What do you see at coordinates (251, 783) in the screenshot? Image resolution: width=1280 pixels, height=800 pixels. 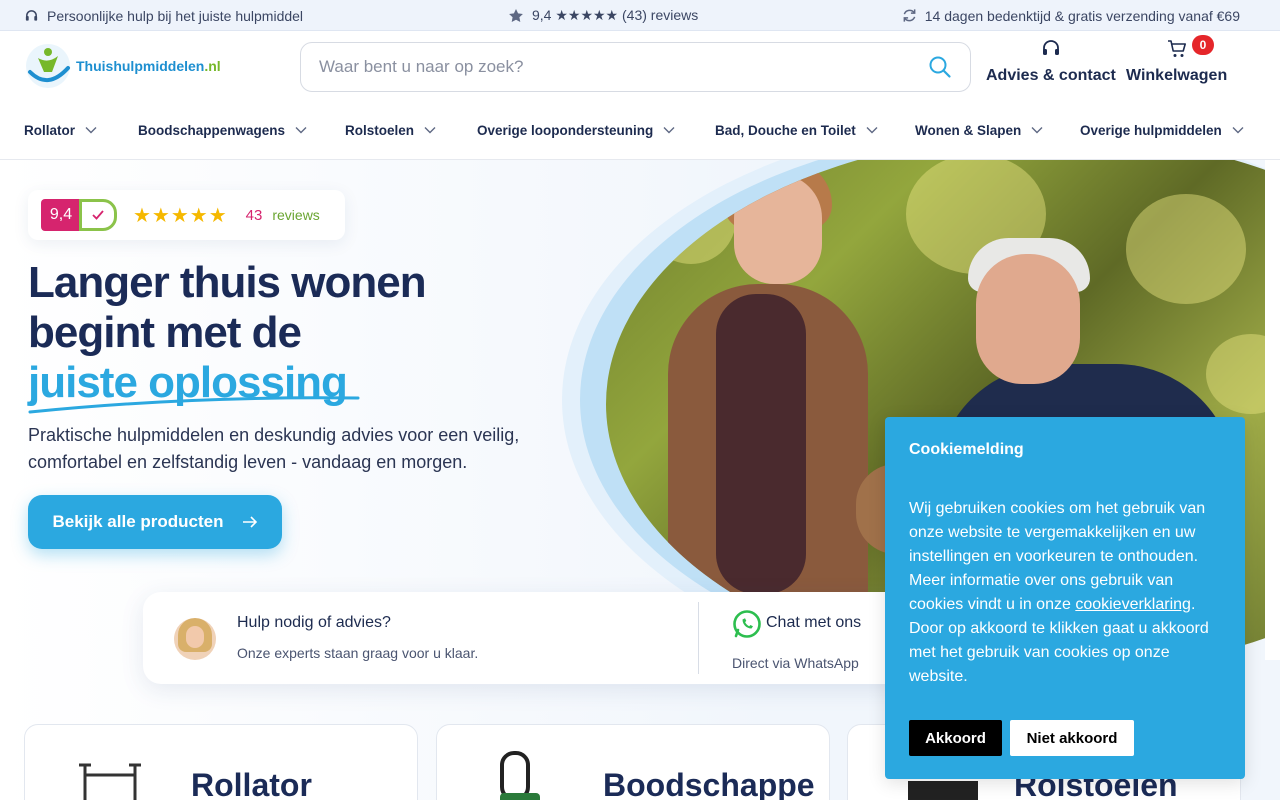 I see `category-title: Rollator` at bounding box center [251, 783].